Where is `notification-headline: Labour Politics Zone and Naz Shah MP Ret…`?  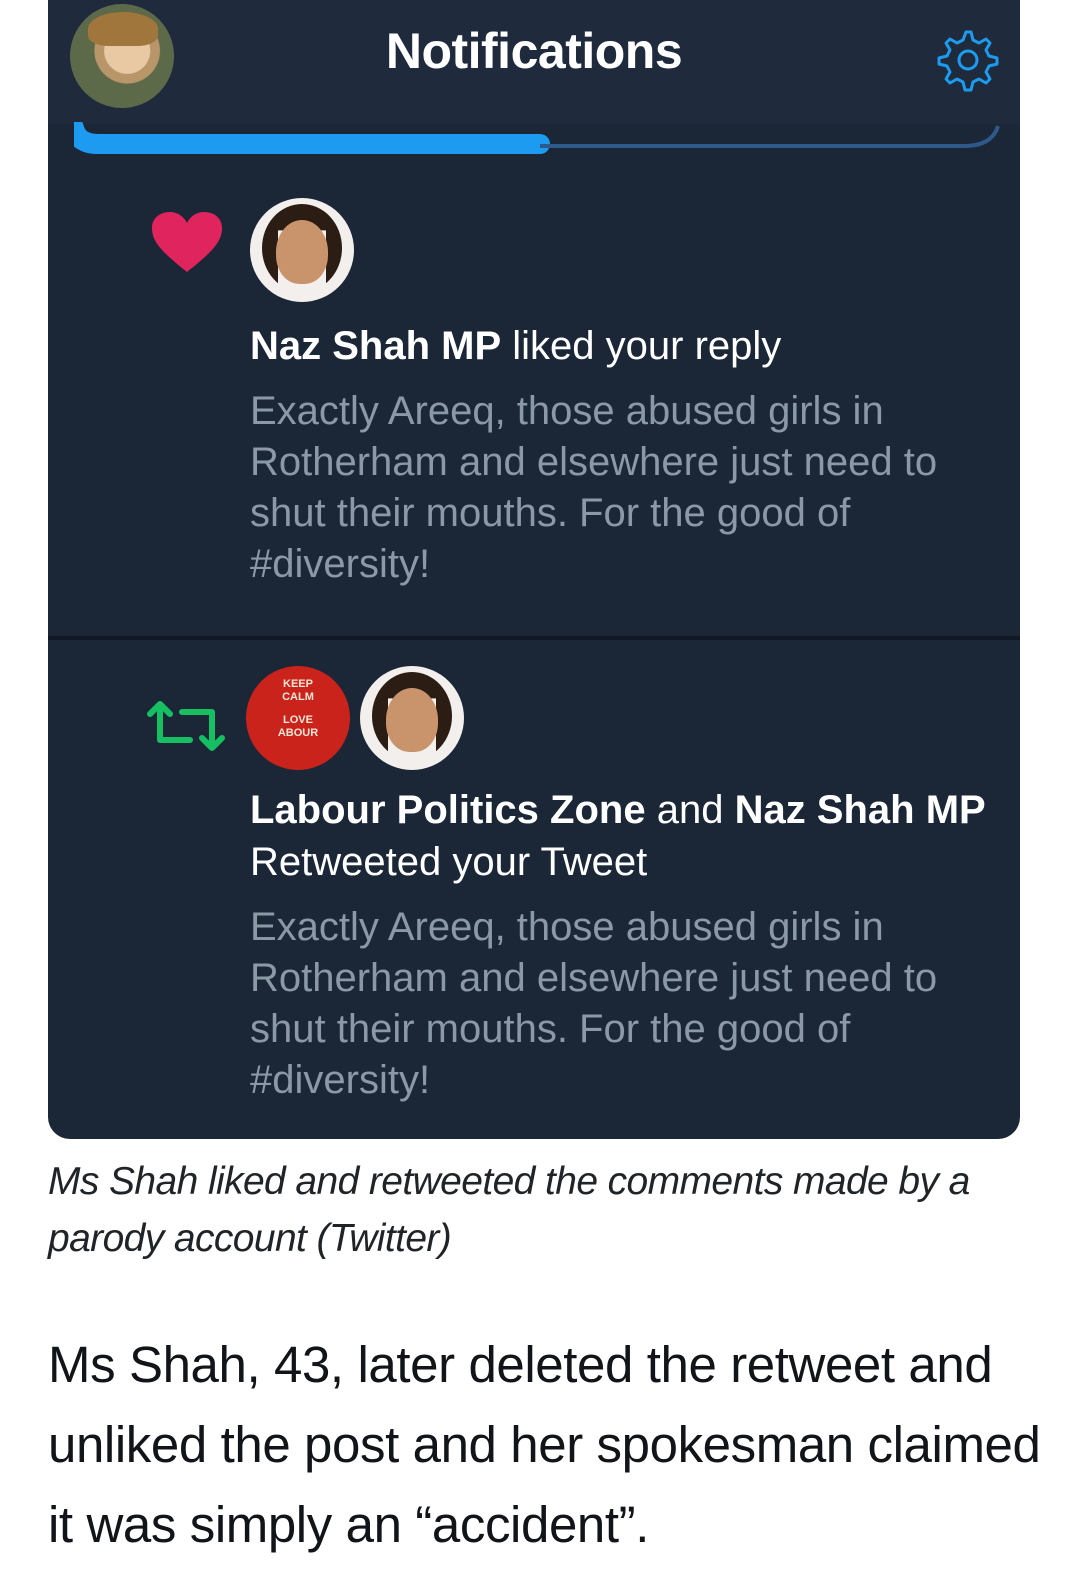
notification-headline: Labour Politics Zone and Naz Shah MP Ret… is located at coordinates (618, 836).